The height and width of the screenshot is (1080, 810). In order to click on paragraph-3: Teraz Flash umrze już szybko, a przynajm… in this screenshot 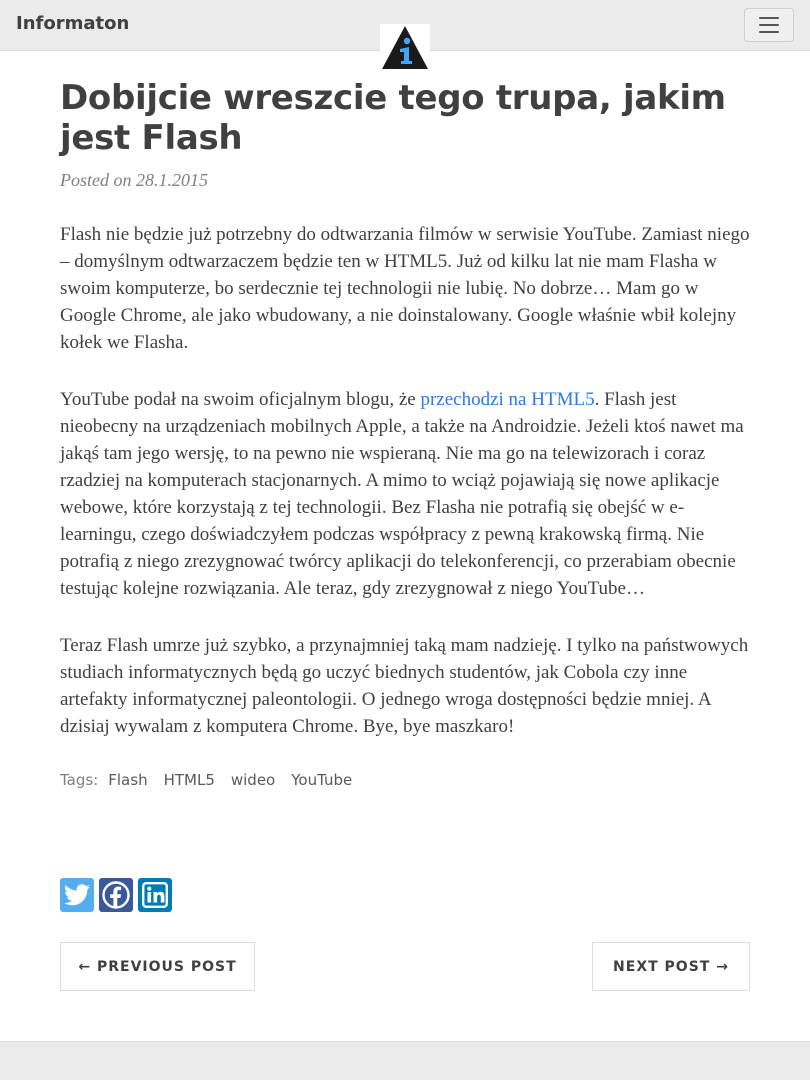, I will do `click(404, 686)`.